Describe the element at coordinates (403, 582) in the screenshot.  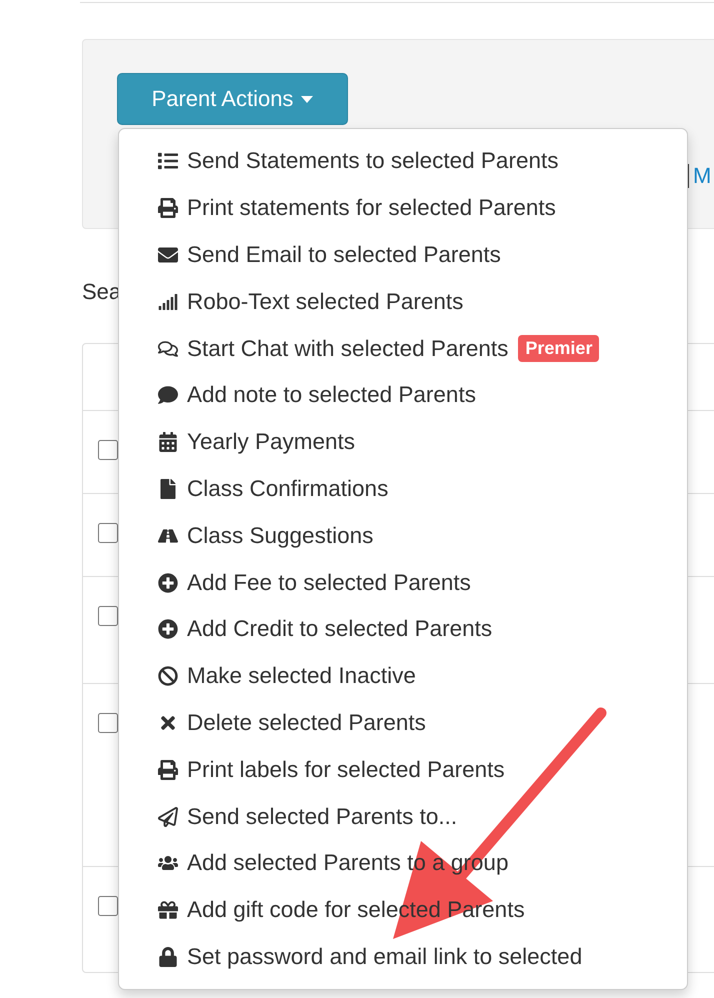
I see `menu-item: Add Fee to selected Parents` at that location.